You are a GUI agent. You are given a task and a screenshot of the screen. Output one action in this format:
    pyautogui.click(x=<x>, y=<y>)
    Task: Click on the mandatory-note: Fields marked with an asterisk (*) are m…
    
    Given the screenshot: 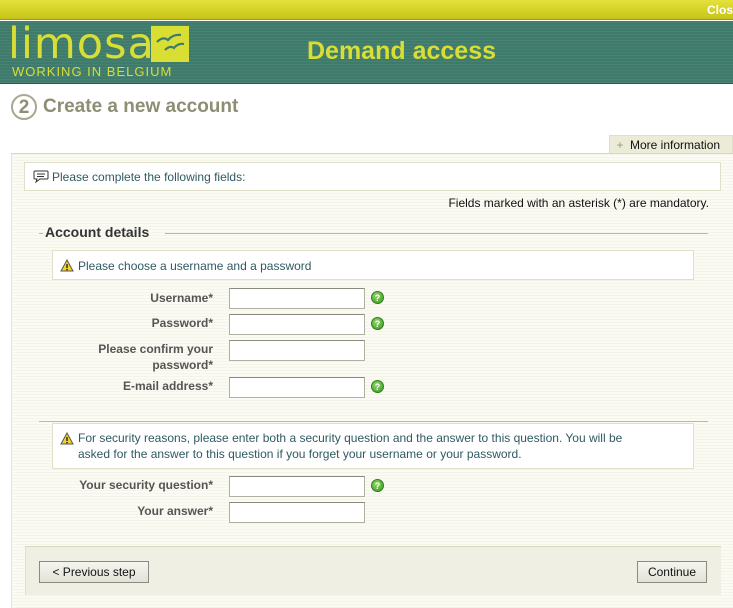 What is the action you would take?
    pyautogui.click(x=578, y=203)
    